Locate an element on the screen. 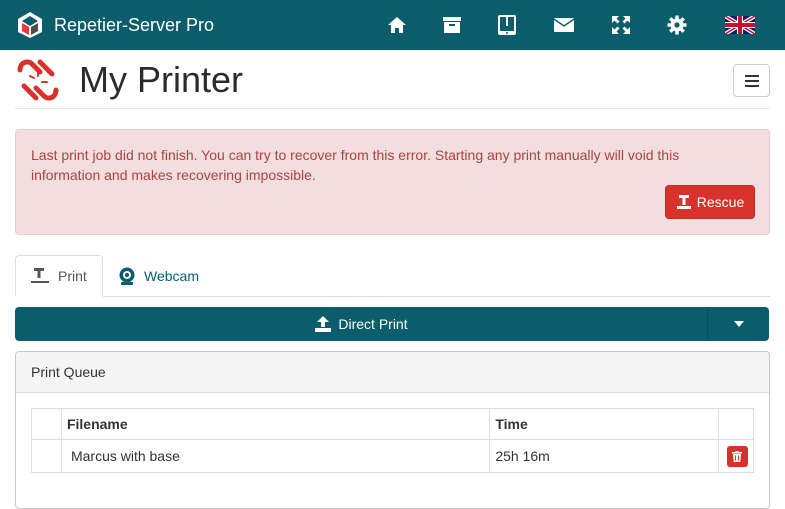  row-time: 25h 16m is located at coordinates (604, 456).